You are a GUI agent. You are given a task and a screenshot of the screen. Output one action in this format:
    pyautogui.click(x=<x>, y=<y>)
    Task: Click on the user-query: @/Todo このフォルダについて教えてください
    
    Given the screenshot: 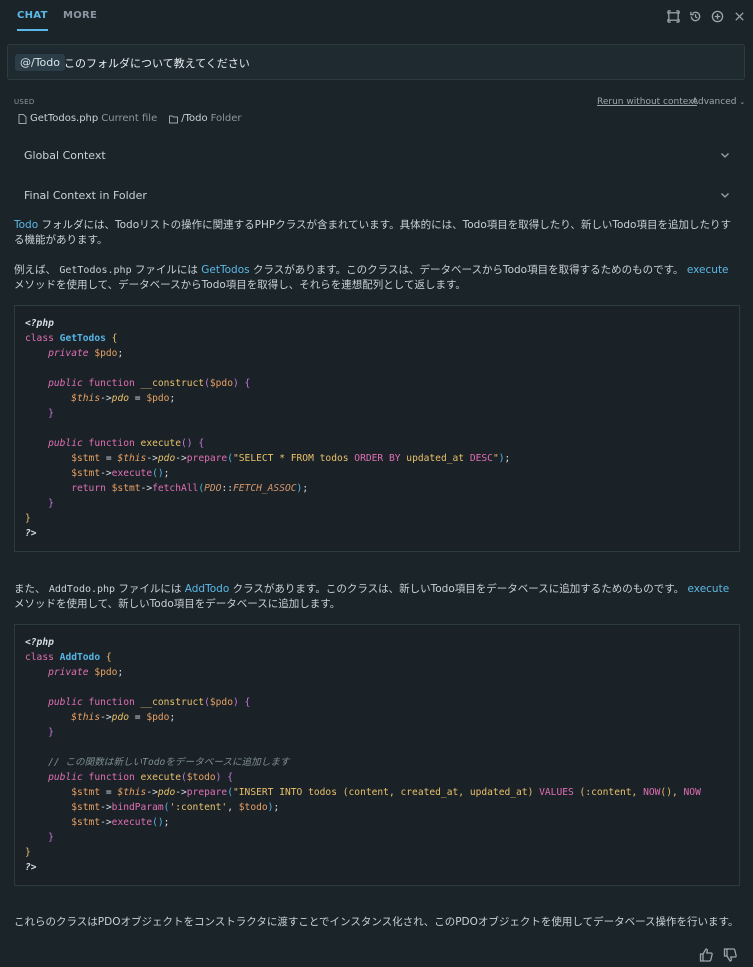 What is the action you would take?
    pyautogui.click(x=376, y=62)
    